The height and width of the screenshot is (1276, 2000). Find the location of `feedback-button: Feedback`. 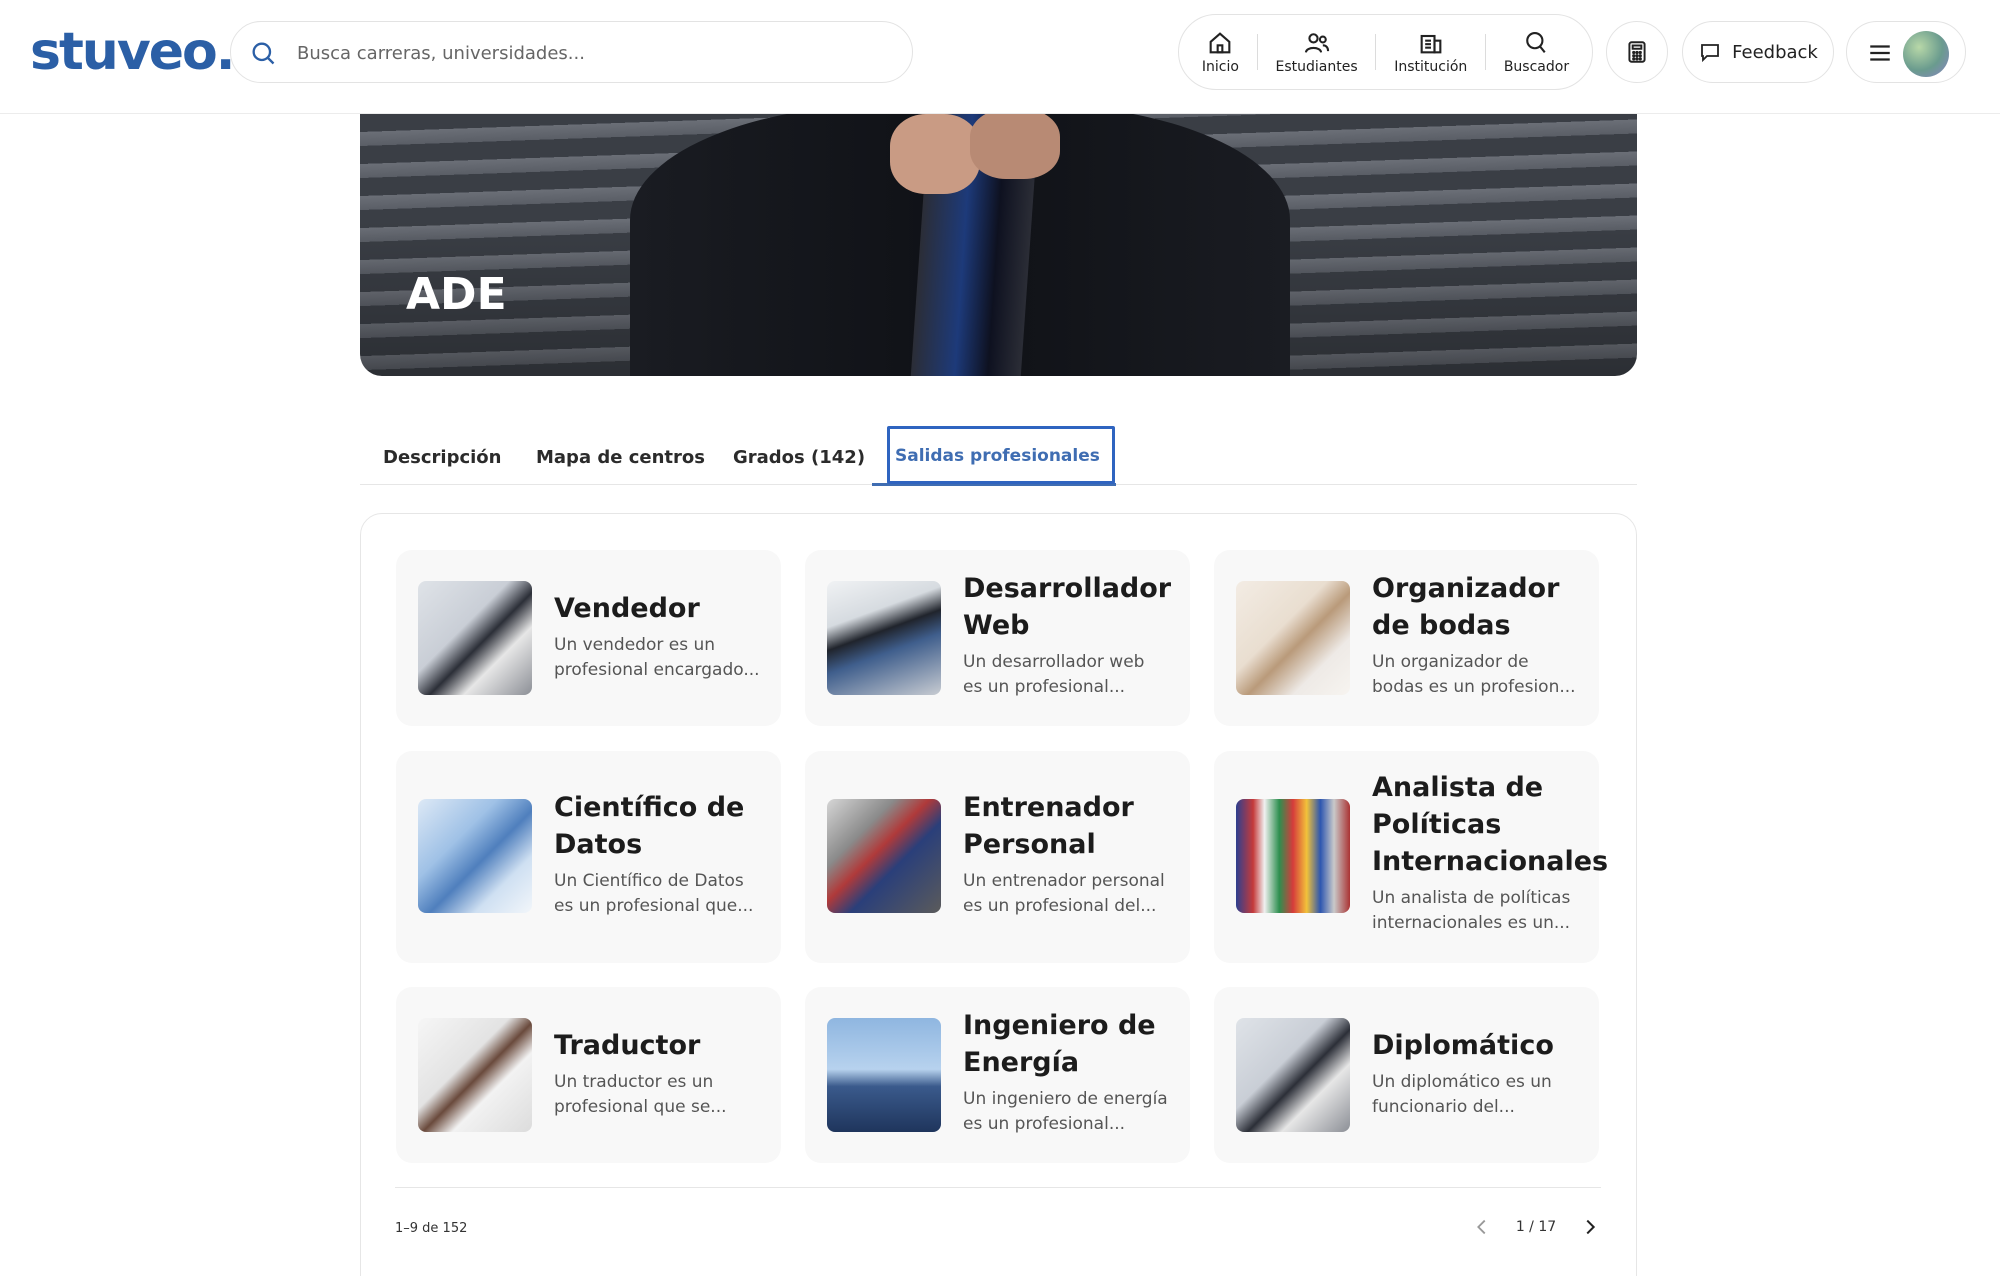

feedback-button: Feedback is located at coordinates (1758, 52).